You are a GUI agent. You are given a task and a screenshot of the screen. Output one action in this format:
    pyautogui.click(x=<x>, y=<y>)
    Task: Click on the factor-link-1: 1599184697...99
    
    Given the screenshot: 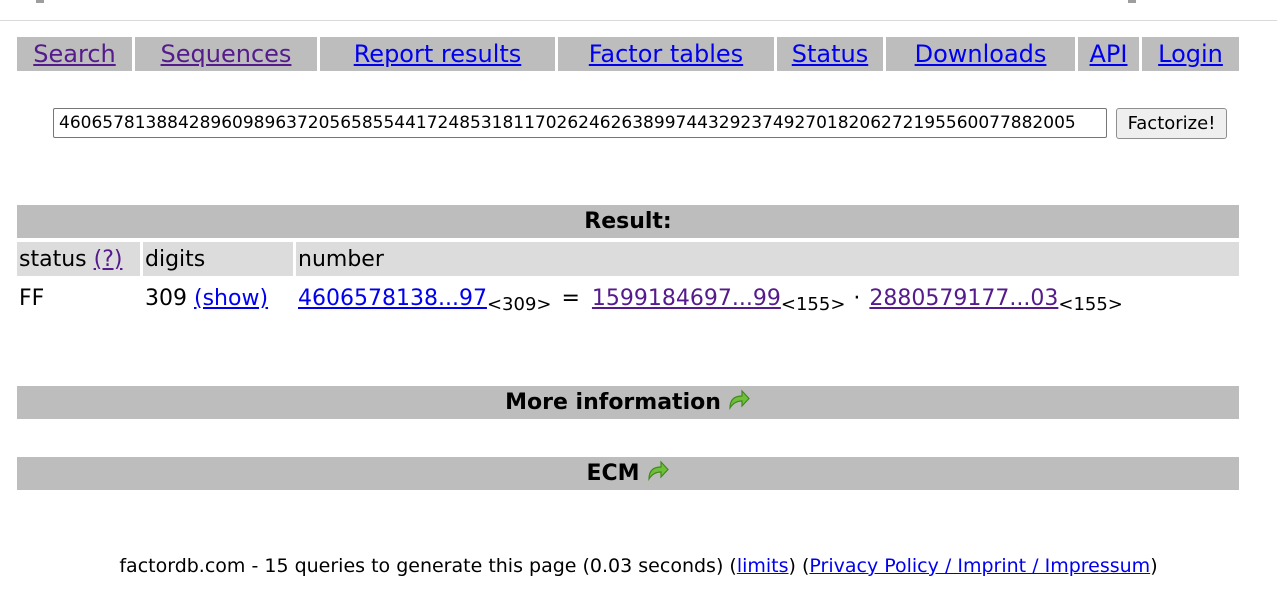 What is the action you would take?
    pyautogui.click(x=686, y=298)
    